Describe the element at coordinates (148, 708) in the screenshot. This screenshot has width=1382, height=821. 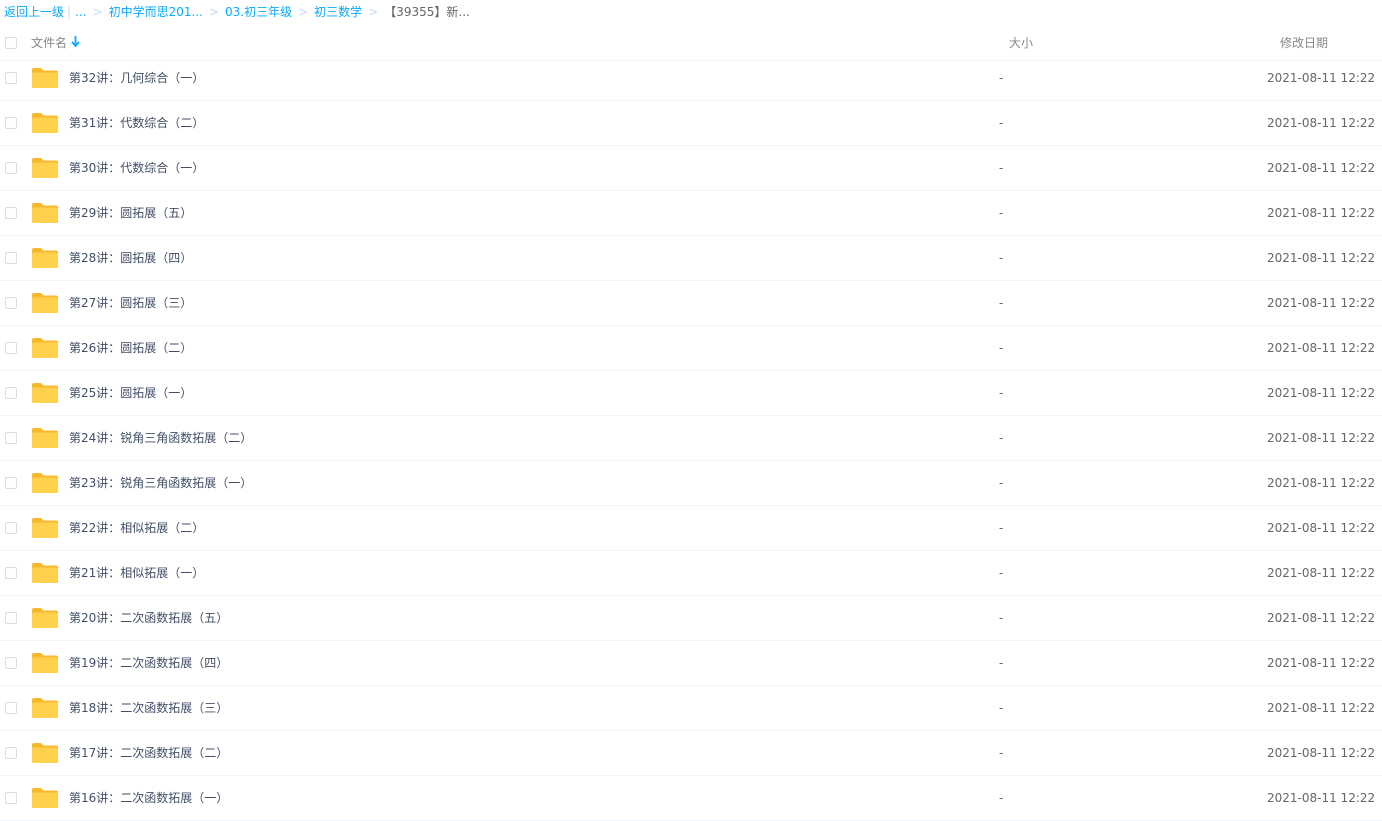
I see `file-name: 第18讲：二次函数拓展（三）` at that location.